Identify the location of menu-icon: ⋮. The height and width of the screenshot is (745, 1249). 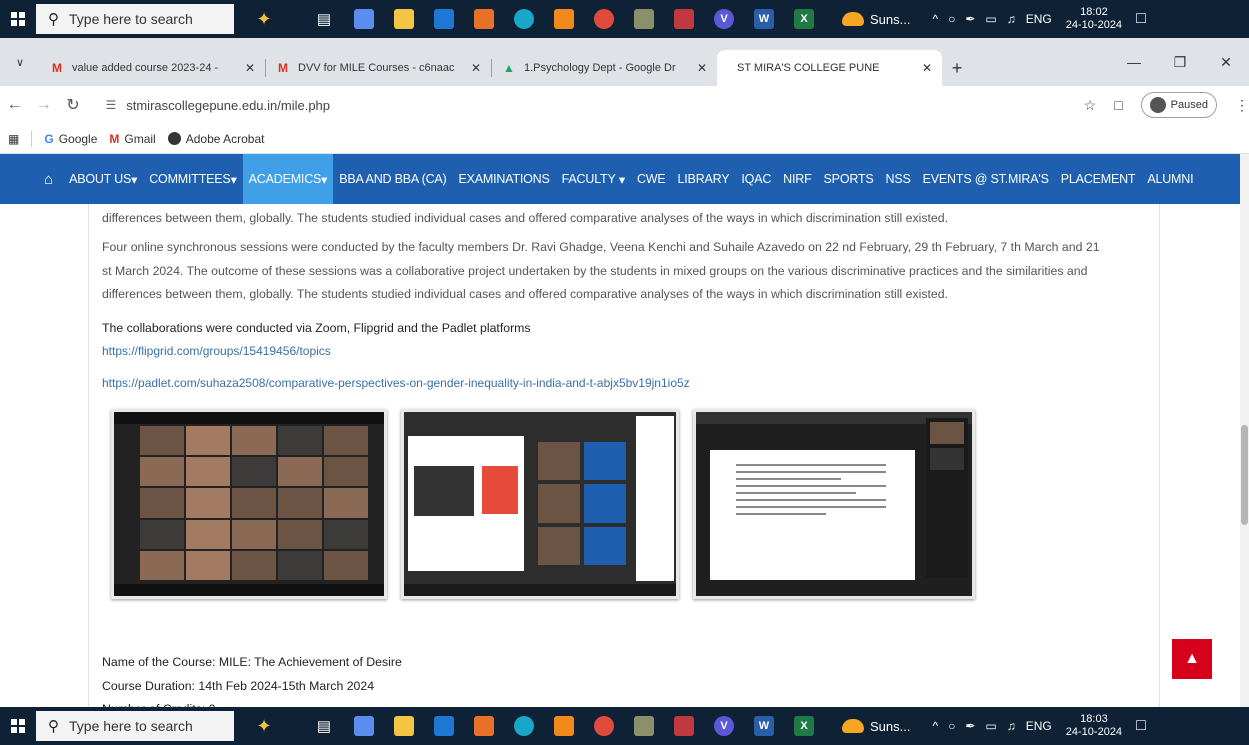
(1242, 105).